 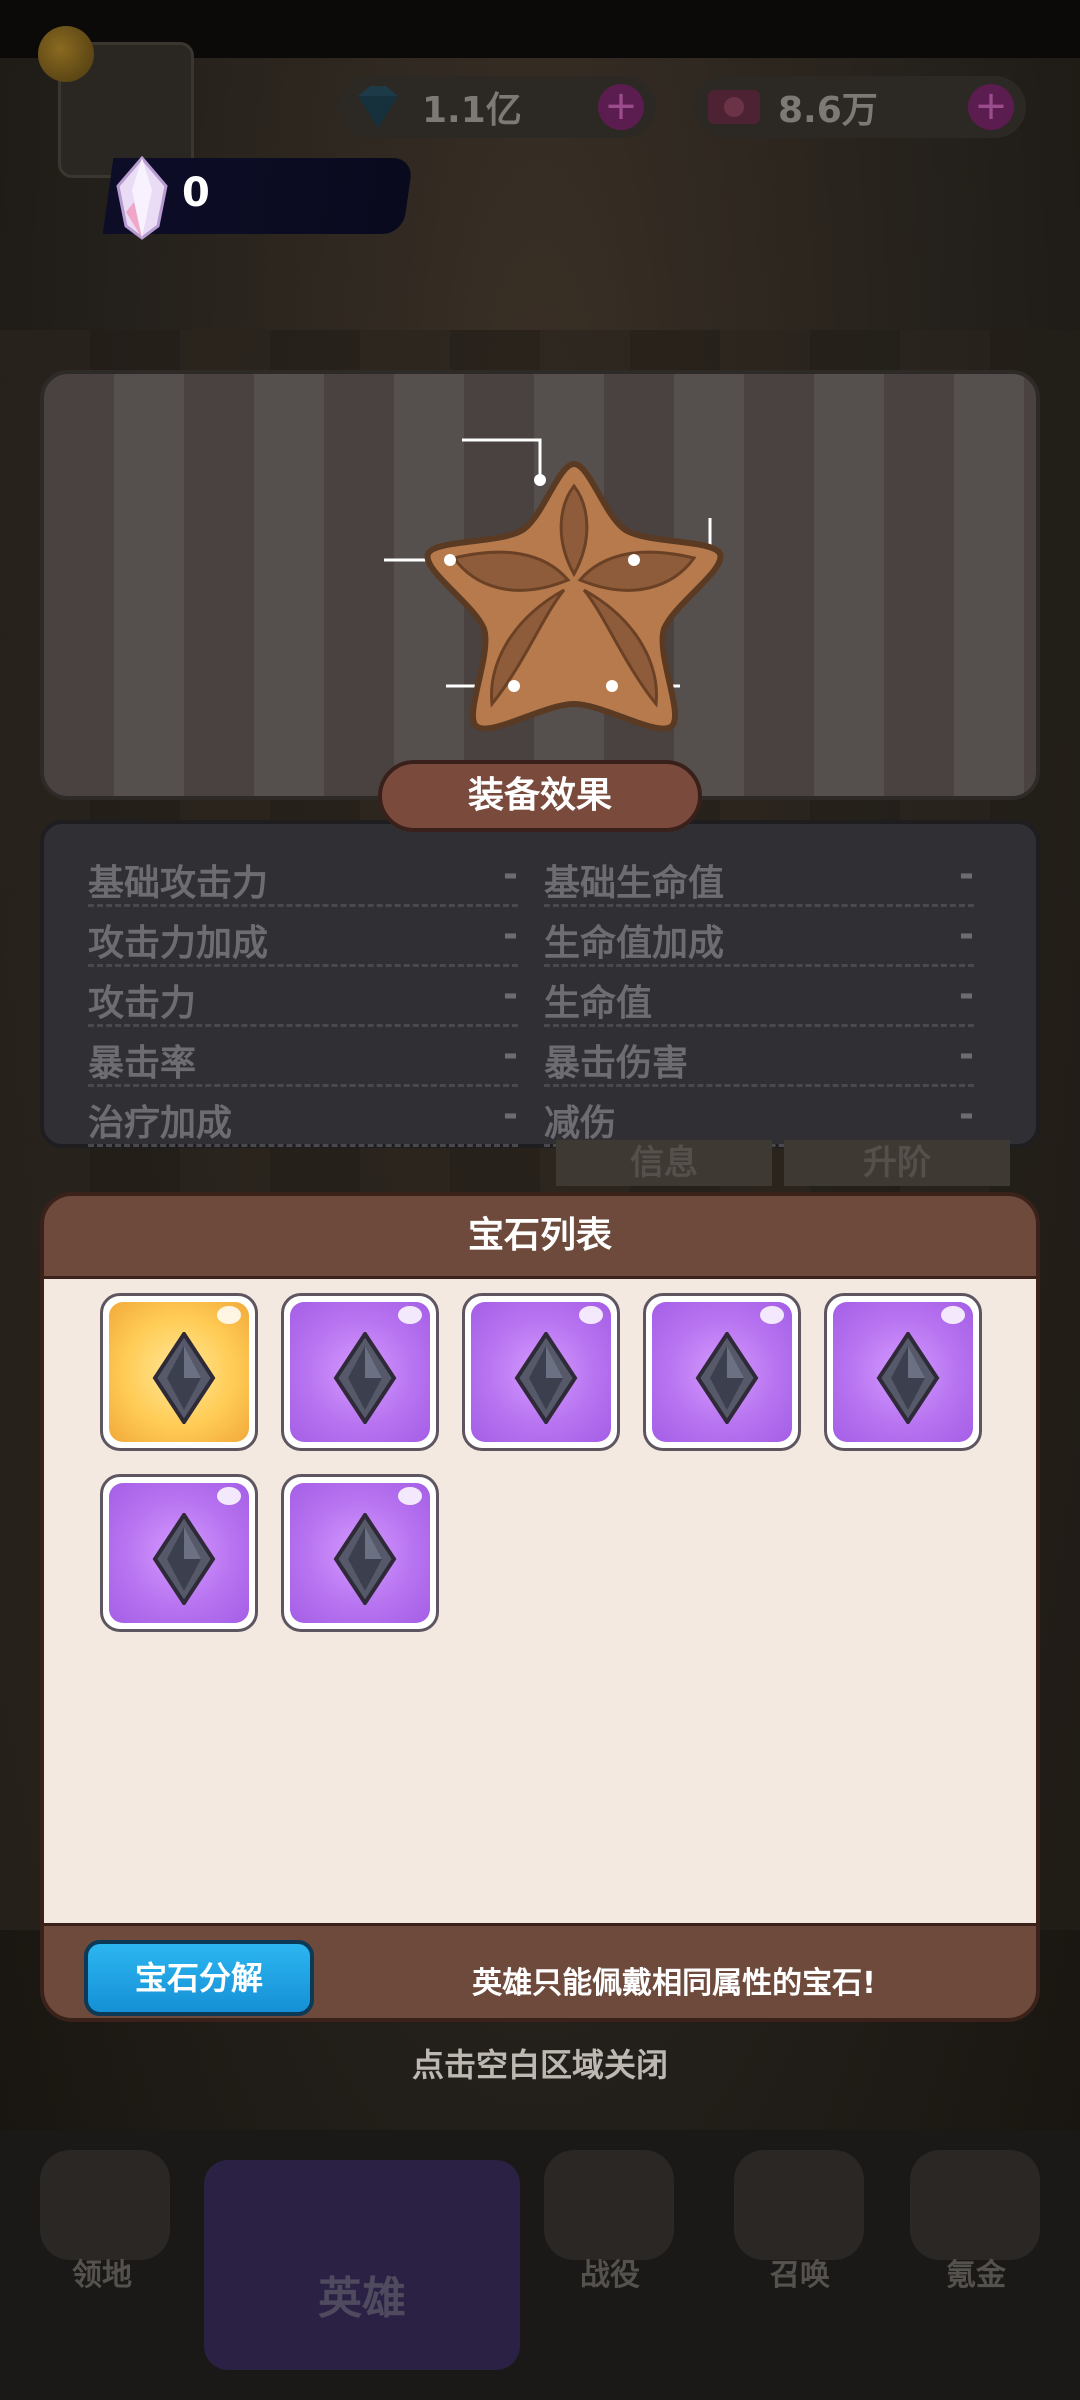 What do you see at coordinates (160, 1123) in the screenshot?
I see `stat-label: 治疗加成` at bounding box center [160, 1123].